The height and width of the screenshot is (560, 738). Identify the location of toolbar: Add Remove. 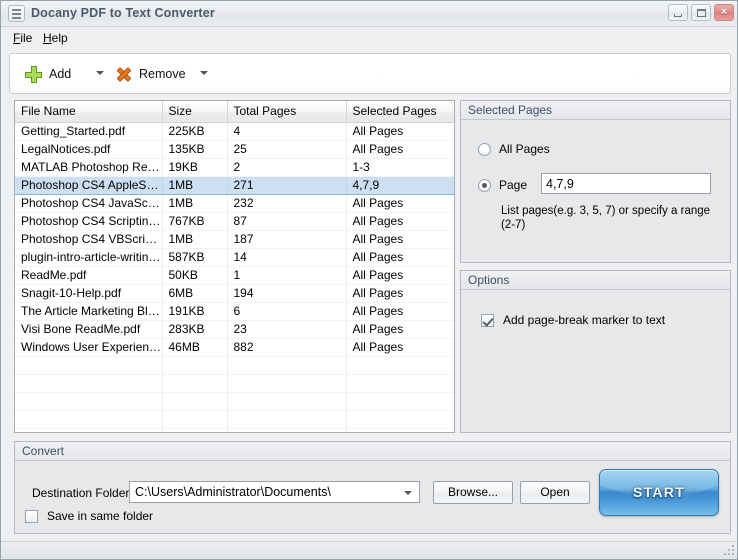
(370, 73).